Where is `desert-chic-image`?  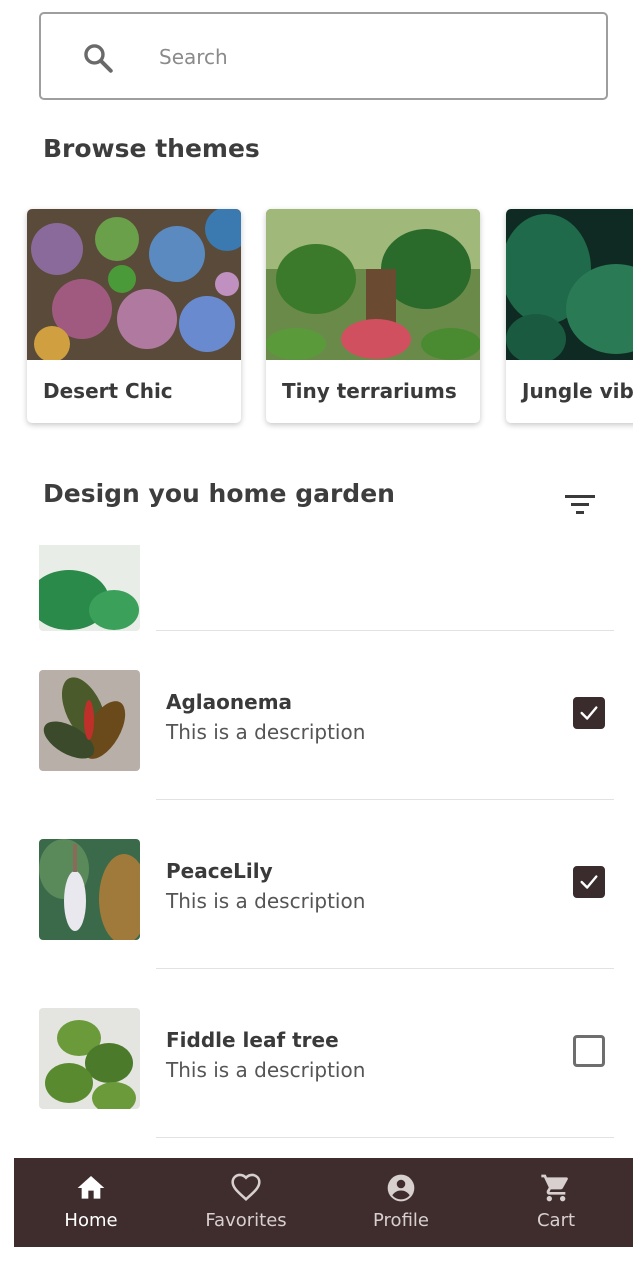 desert-chic-image is located at coordinates (134, 284).